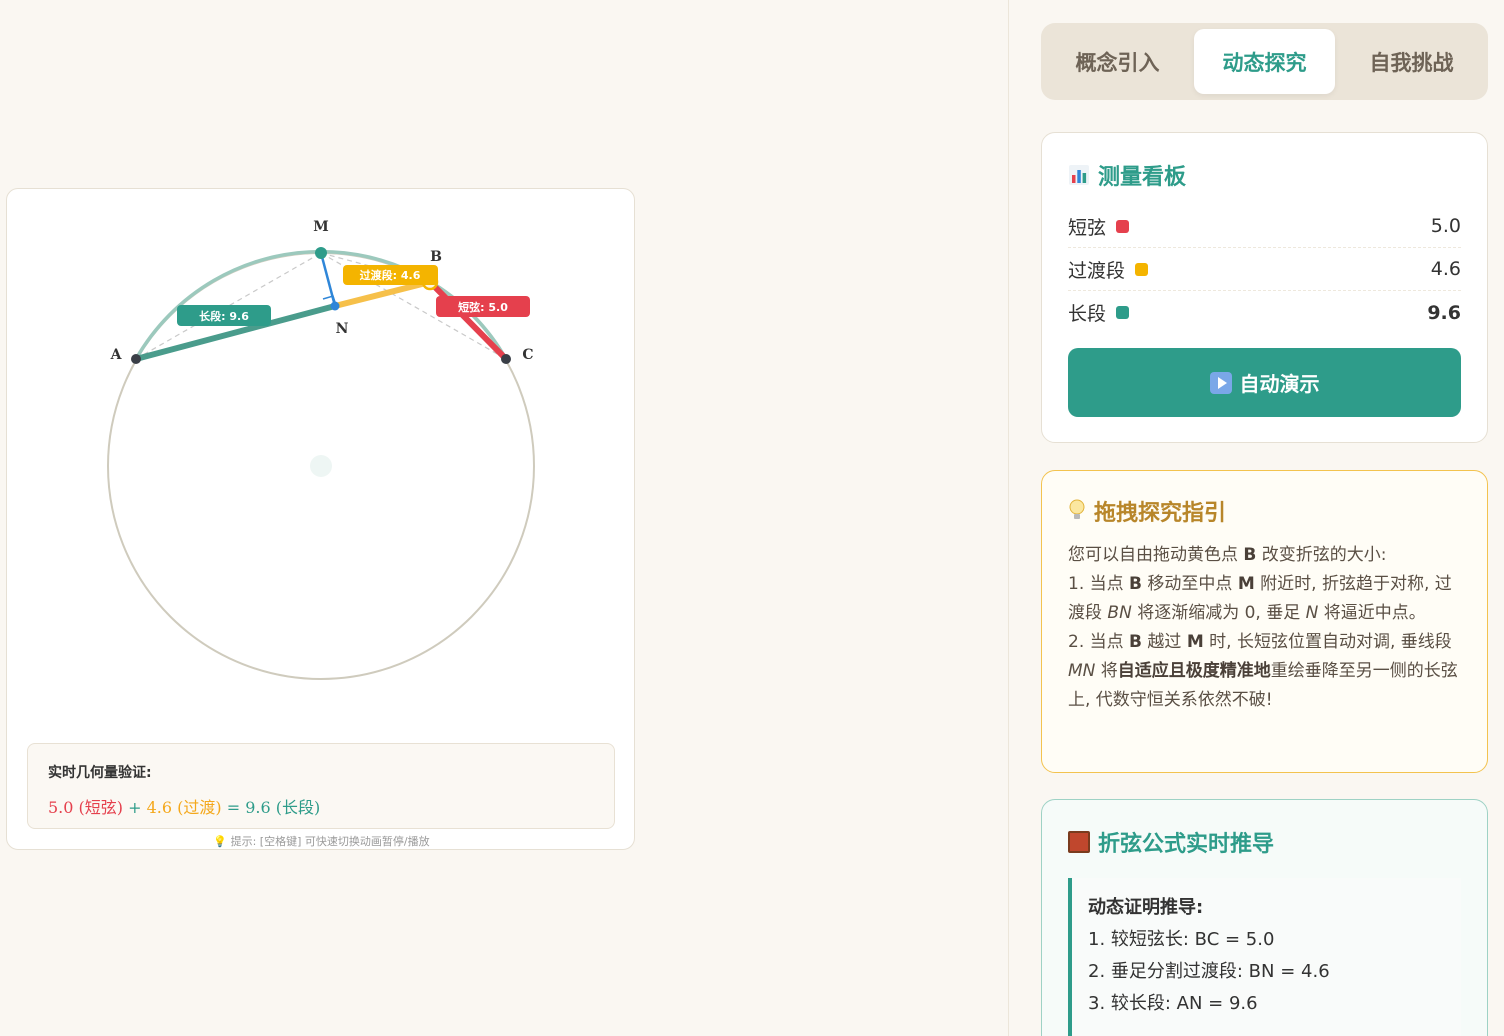 This screenshot has height=1036, width=1504. What do you see at coordinates (1445, 269) in the screenshot?
I see `measure-value: 4.6` at bounding box center [1445, 269].